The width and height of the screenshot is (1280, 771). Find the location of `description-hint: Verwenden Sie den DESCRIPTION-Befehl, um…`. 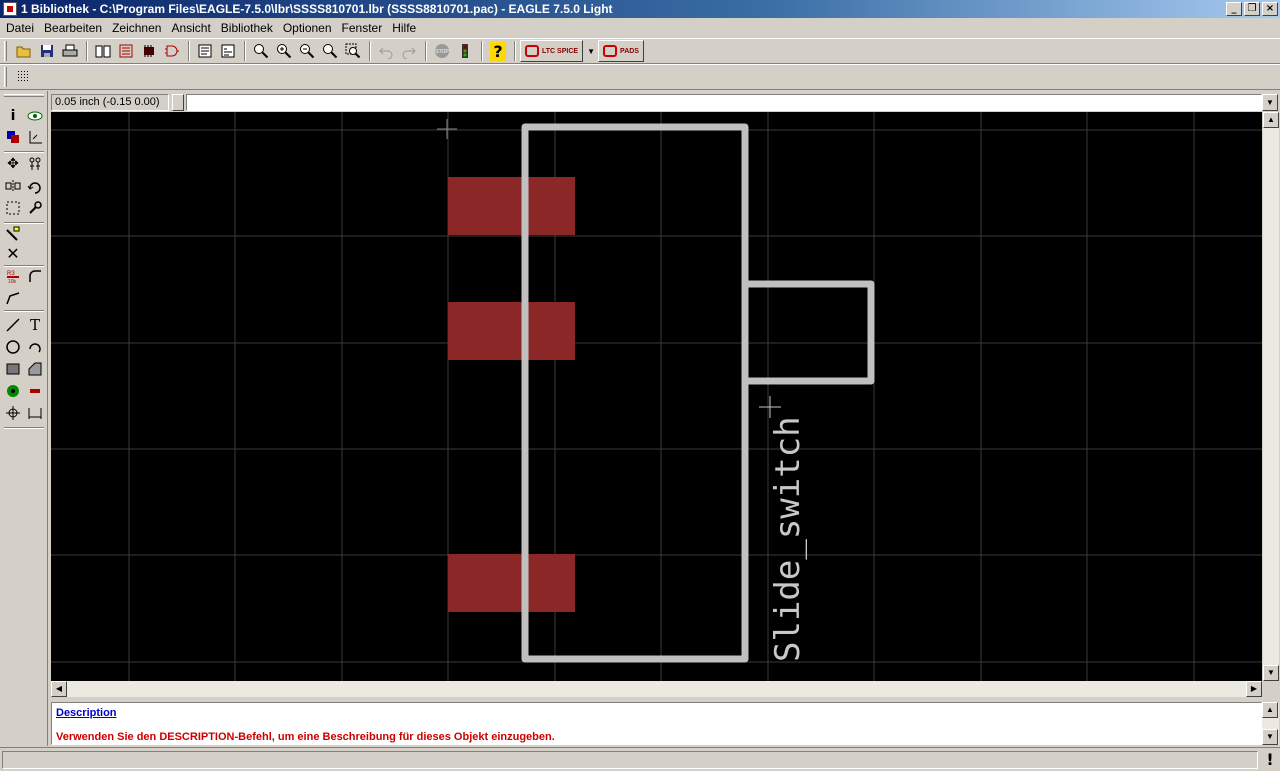

description-hint: Verwenden Sie den DESCRIPTION-Befehl, um… is located at coordinates (305, 737).